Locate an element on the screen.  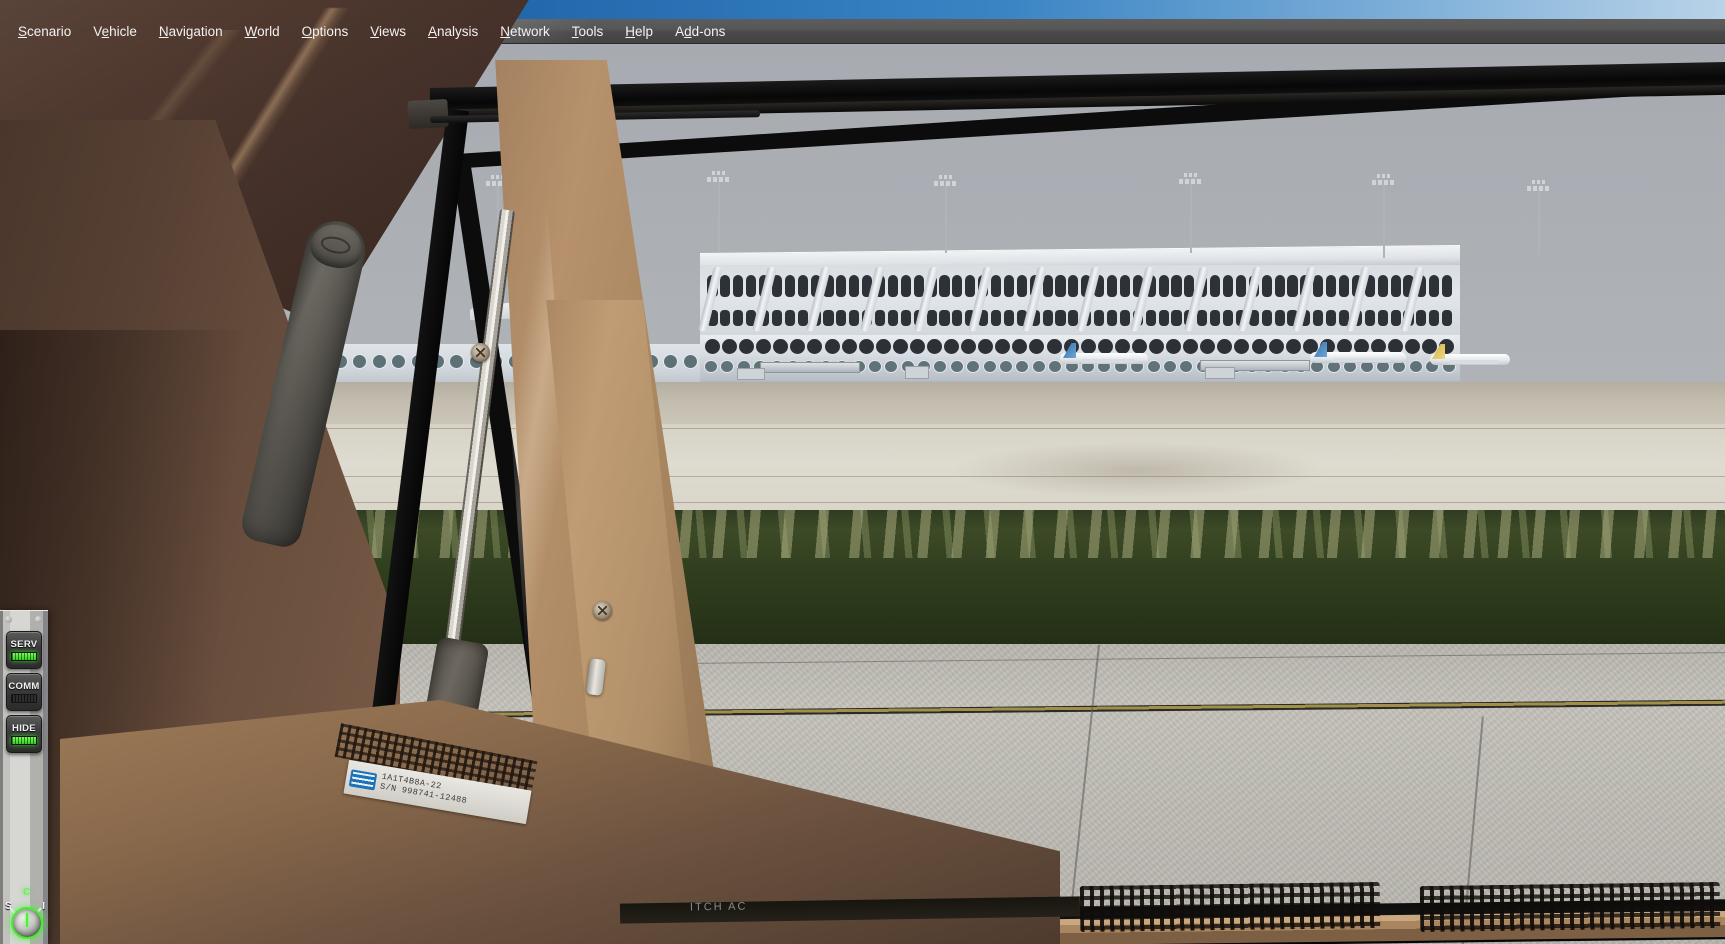
menu-addons: Add-ons is located at coordinates (700, 31).